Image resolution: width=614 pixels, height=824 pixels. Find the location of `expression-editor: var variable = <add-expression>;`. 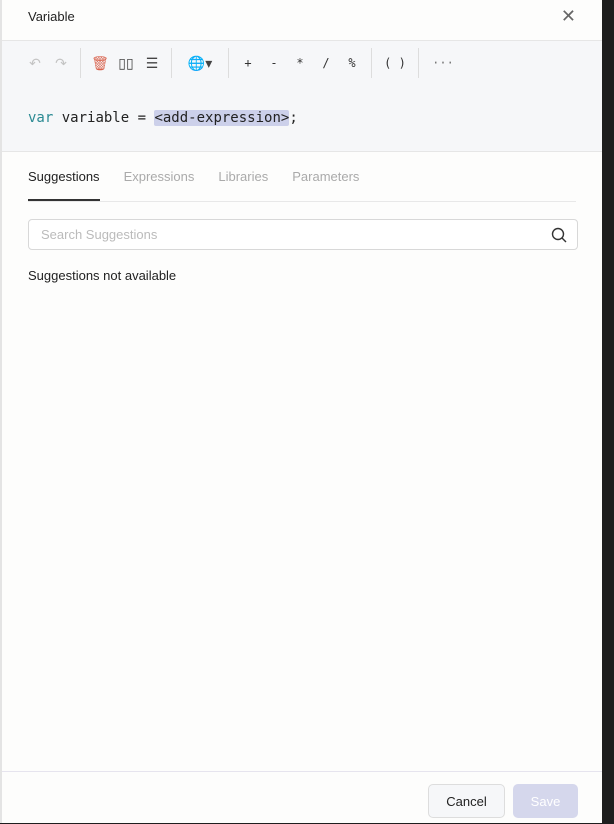

expression-editor: var variable = <add-expression>; is located at coordinates (302, 118).